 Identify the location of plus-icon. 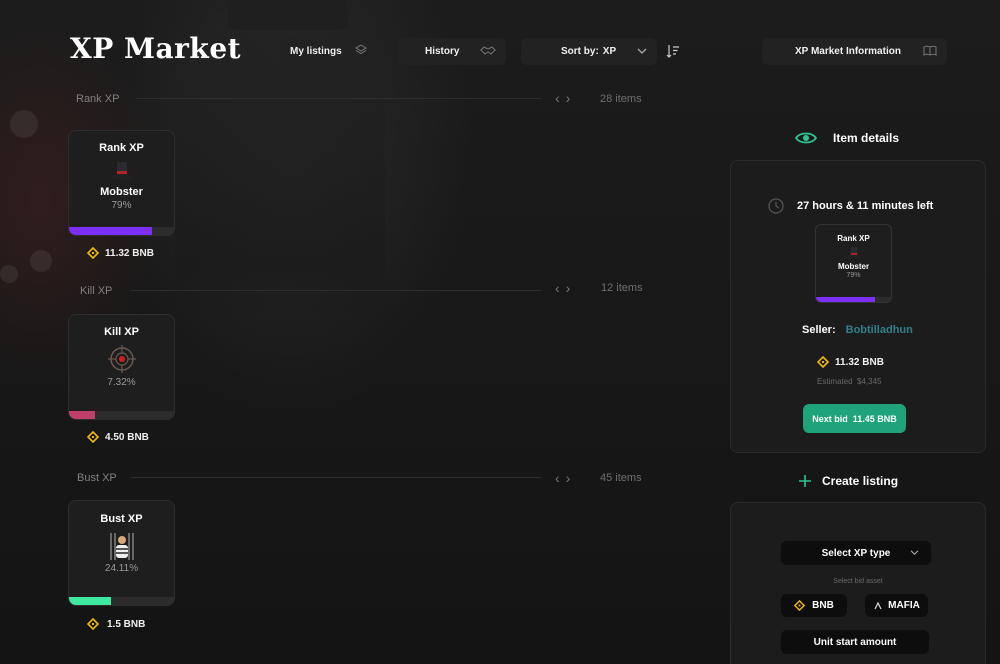
(805, 481).